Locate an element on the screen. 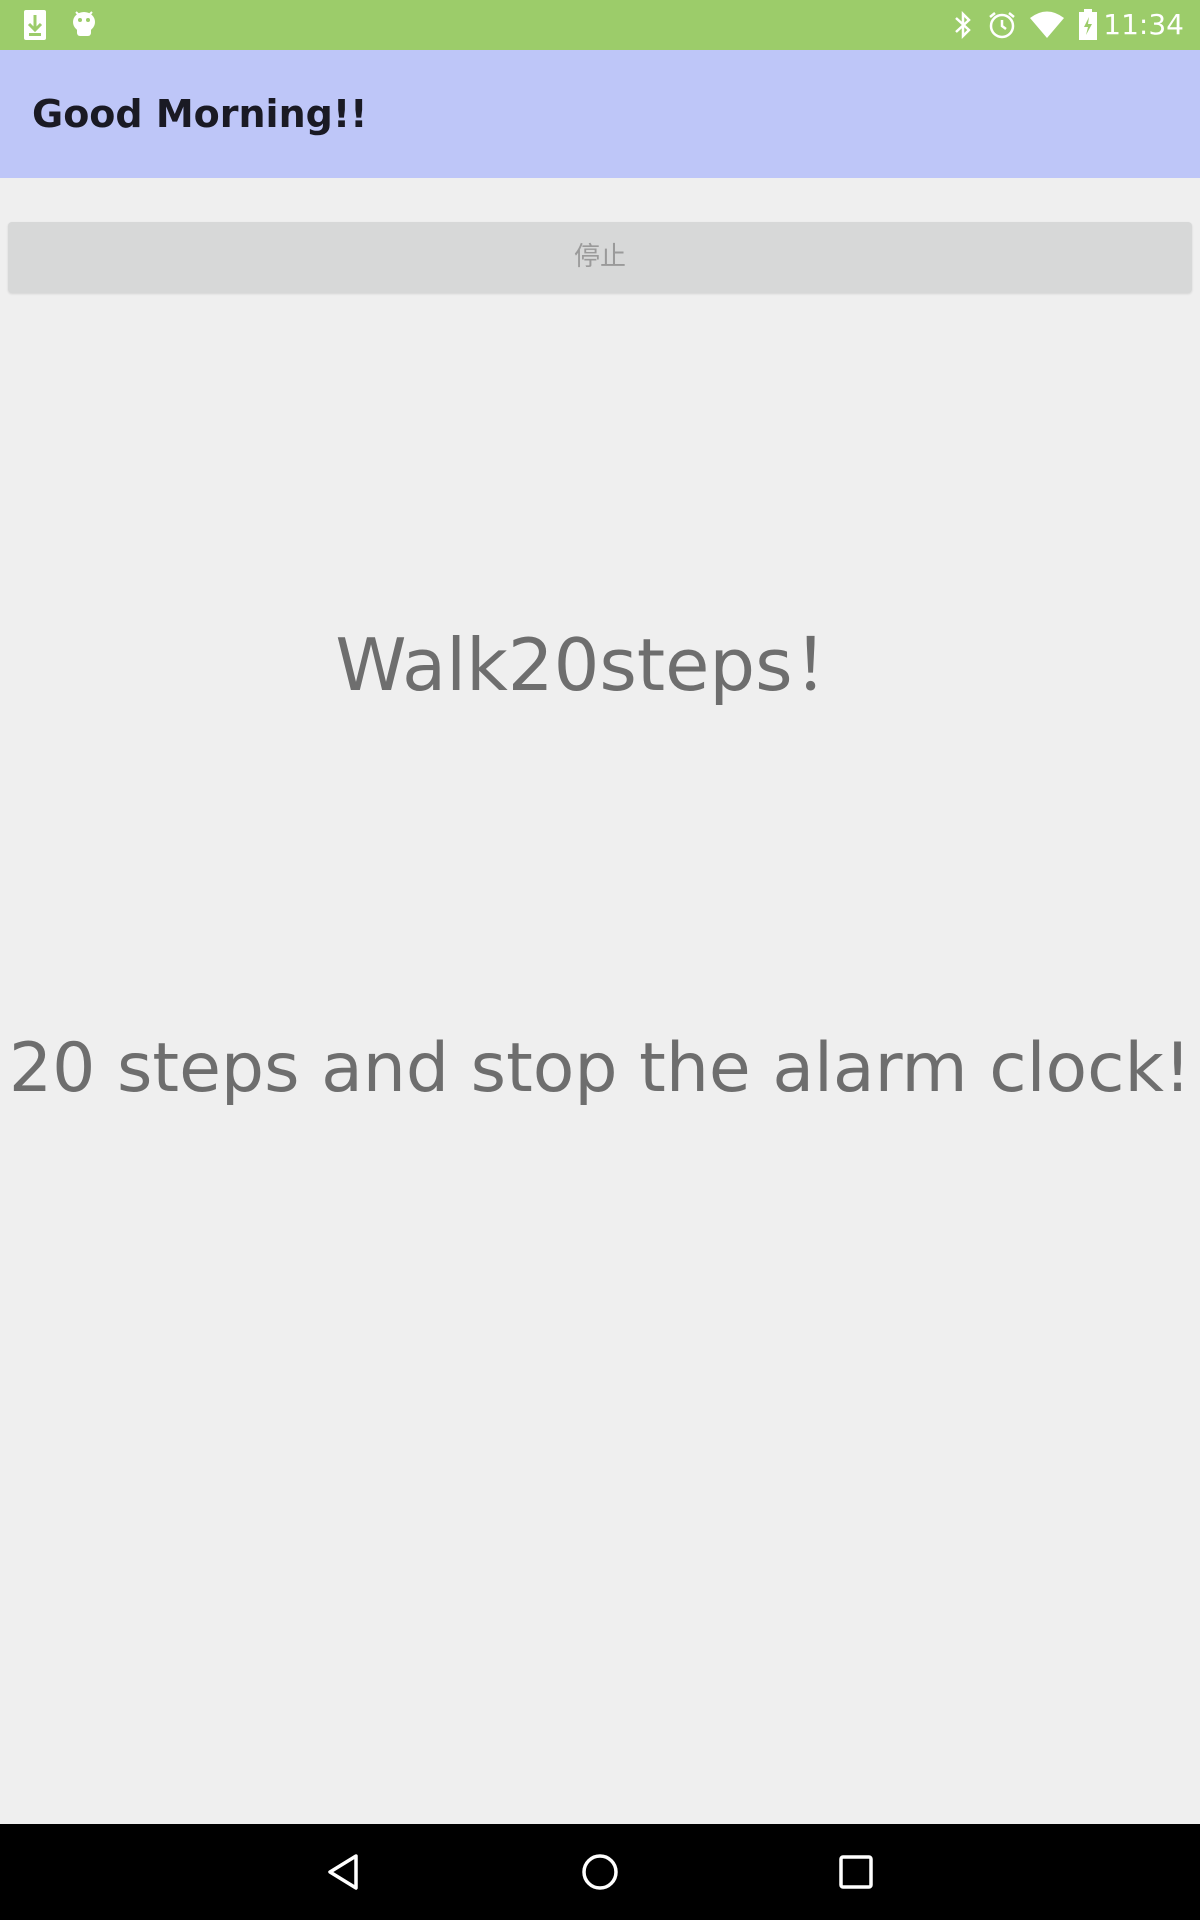 This screenshot has height=1920, width=1200. back-icon is located at coordinates (344, 1872).